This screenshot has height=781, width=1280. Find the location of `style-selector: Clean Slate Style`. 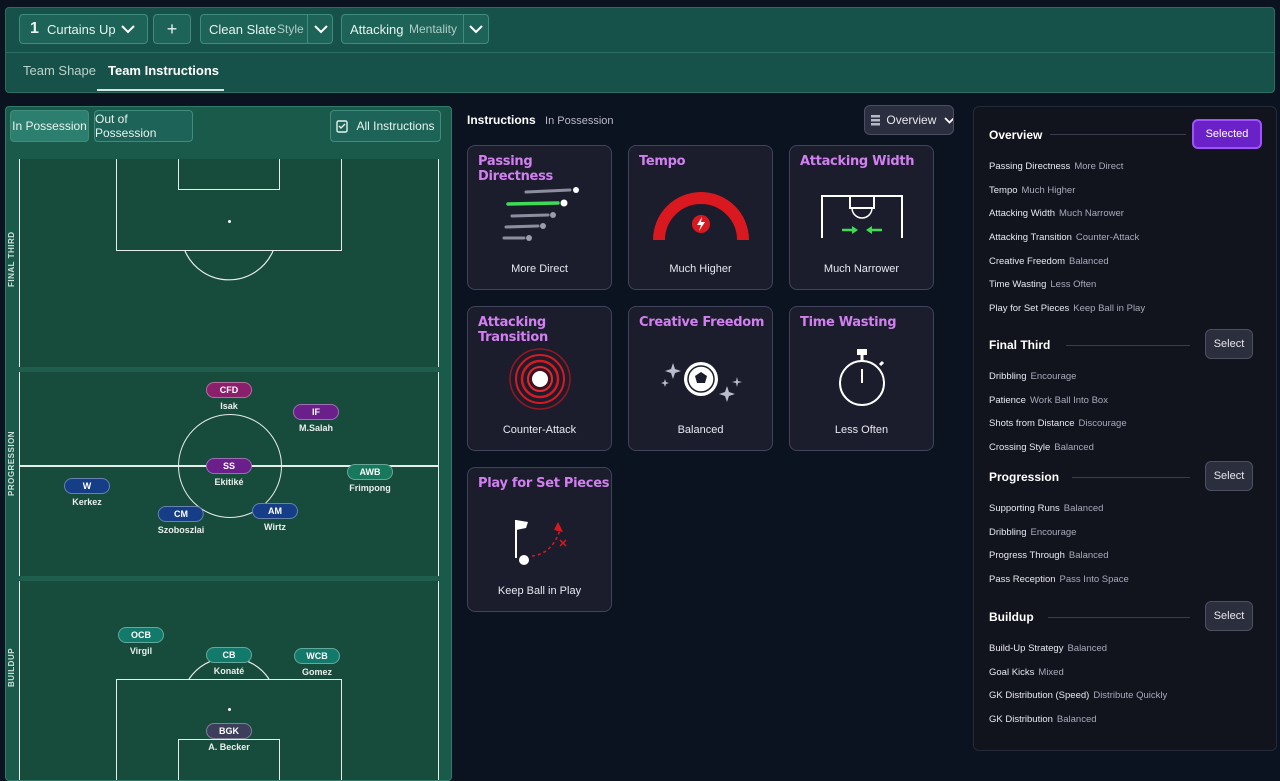

style-selector: Clean Slate Style is located at coordinates (266, 29).